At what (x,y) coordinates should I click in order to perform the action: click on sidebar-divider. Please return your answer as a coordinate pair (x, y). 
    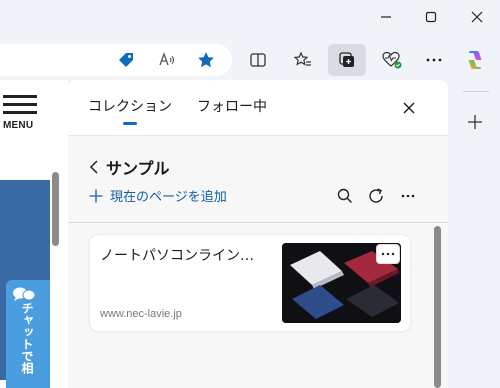
    Looking at the image, I should click on (476, 91).